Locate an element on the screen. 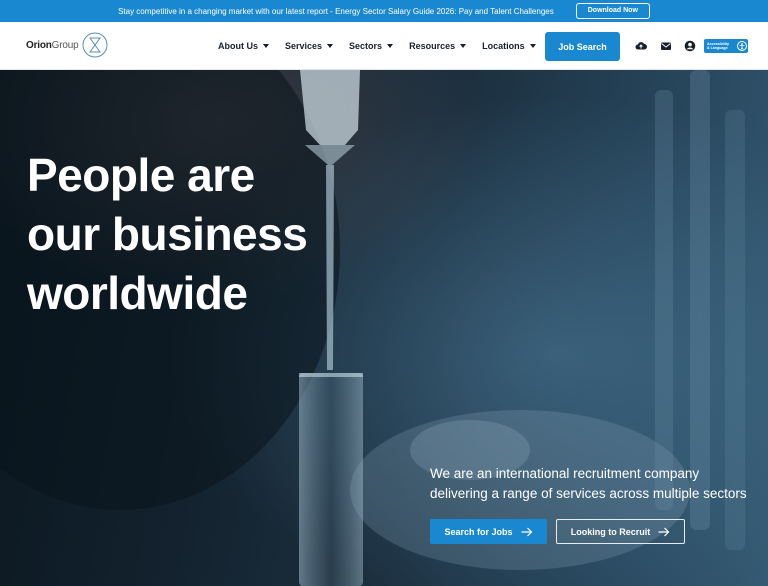  user-icon is located at coordinates (690, 46).